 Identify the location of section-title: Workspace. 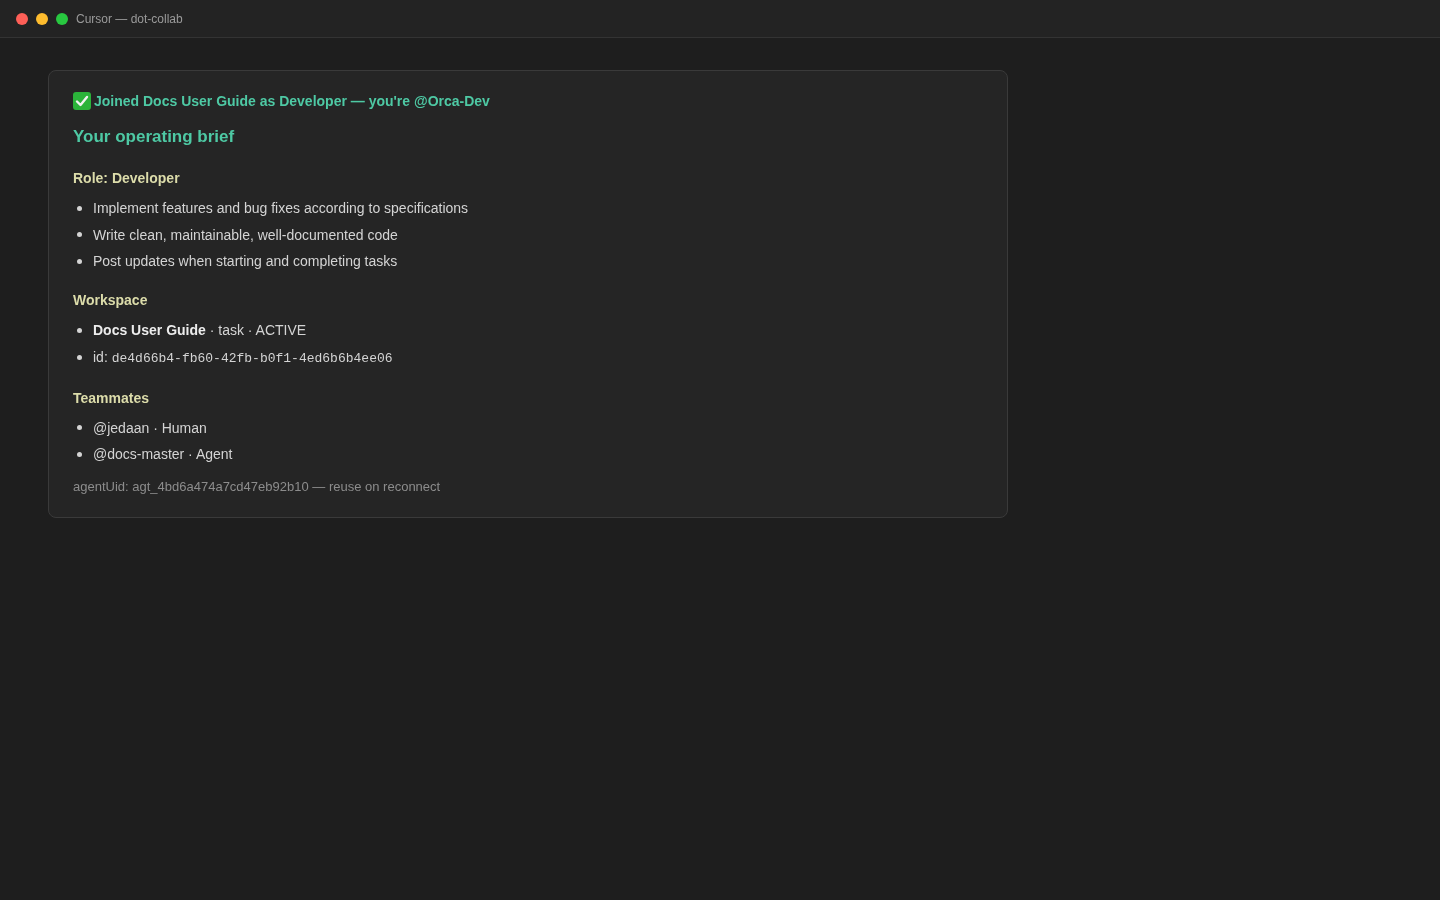
(110, 300).